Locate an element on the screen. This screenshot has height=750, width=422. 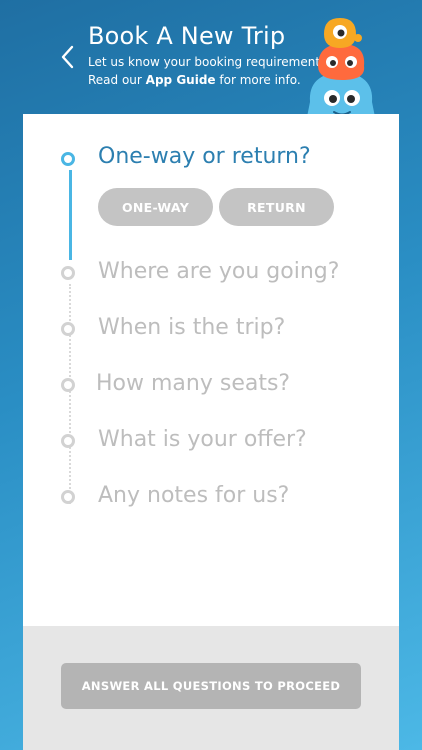
progress-line-pending is located at coordinates (70, 394).